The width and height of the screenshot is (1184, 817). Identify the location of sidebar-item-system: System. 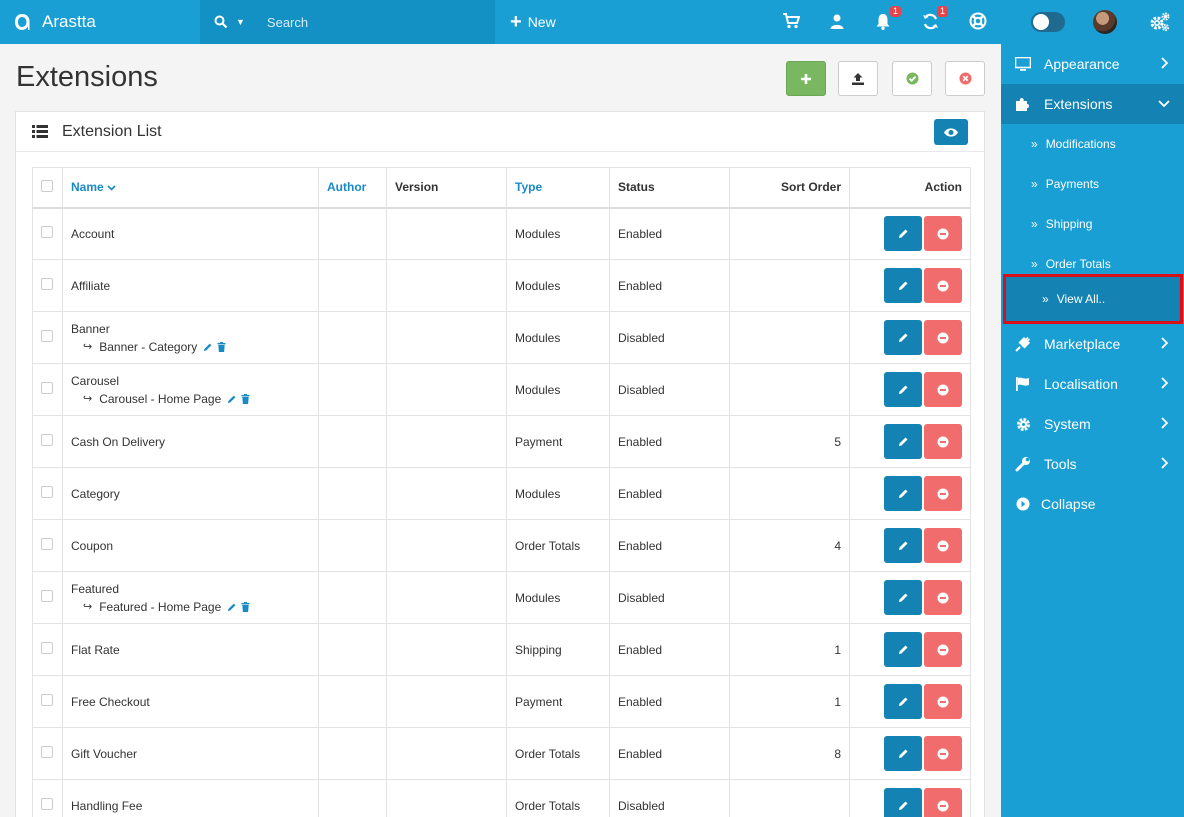
(1092, 424).